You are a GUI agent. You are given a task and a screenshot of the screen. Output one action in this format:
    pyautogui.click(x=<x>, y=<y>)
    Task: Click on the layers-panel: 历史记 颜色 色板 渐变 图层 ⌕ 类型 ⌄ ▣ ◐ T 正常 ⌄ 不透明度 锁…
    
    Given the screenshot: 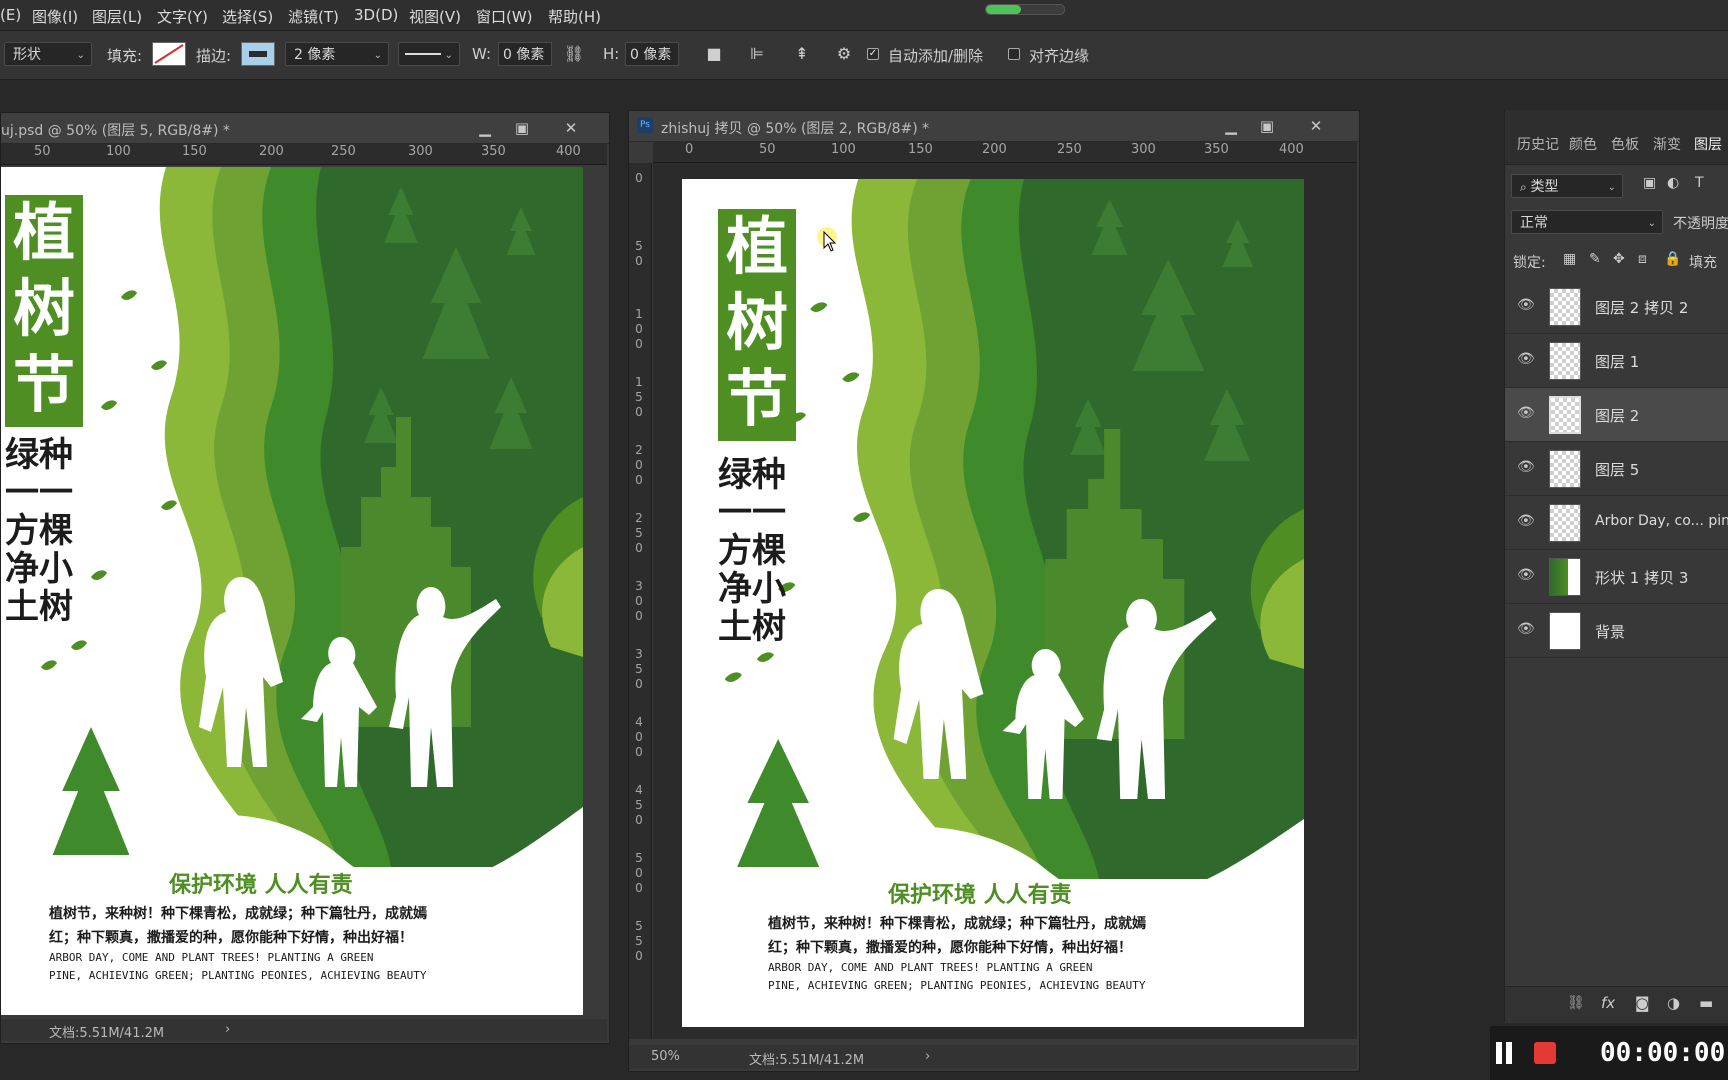 What is the action you would take?
    pyautogui.click(x=1616, y=566)
    